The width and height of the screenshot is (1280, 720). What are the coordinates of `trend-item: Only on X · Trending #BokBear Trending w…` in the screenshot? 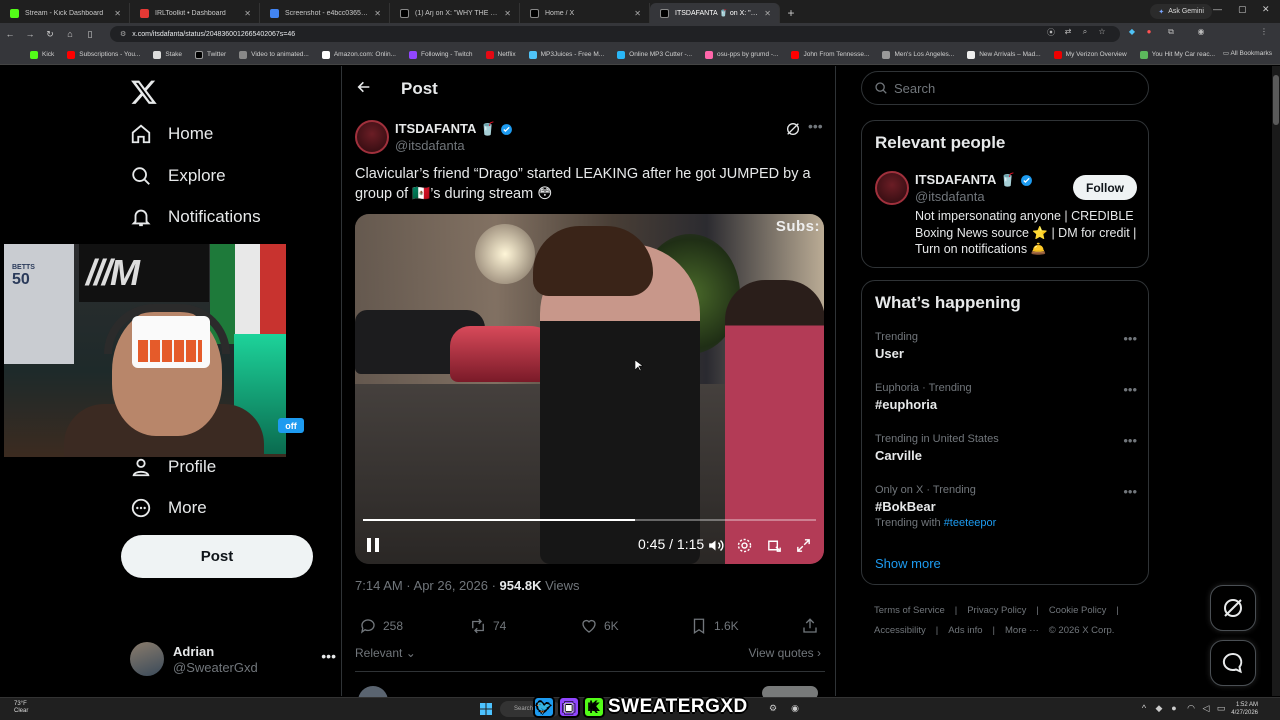 It's located at (1006, 506).